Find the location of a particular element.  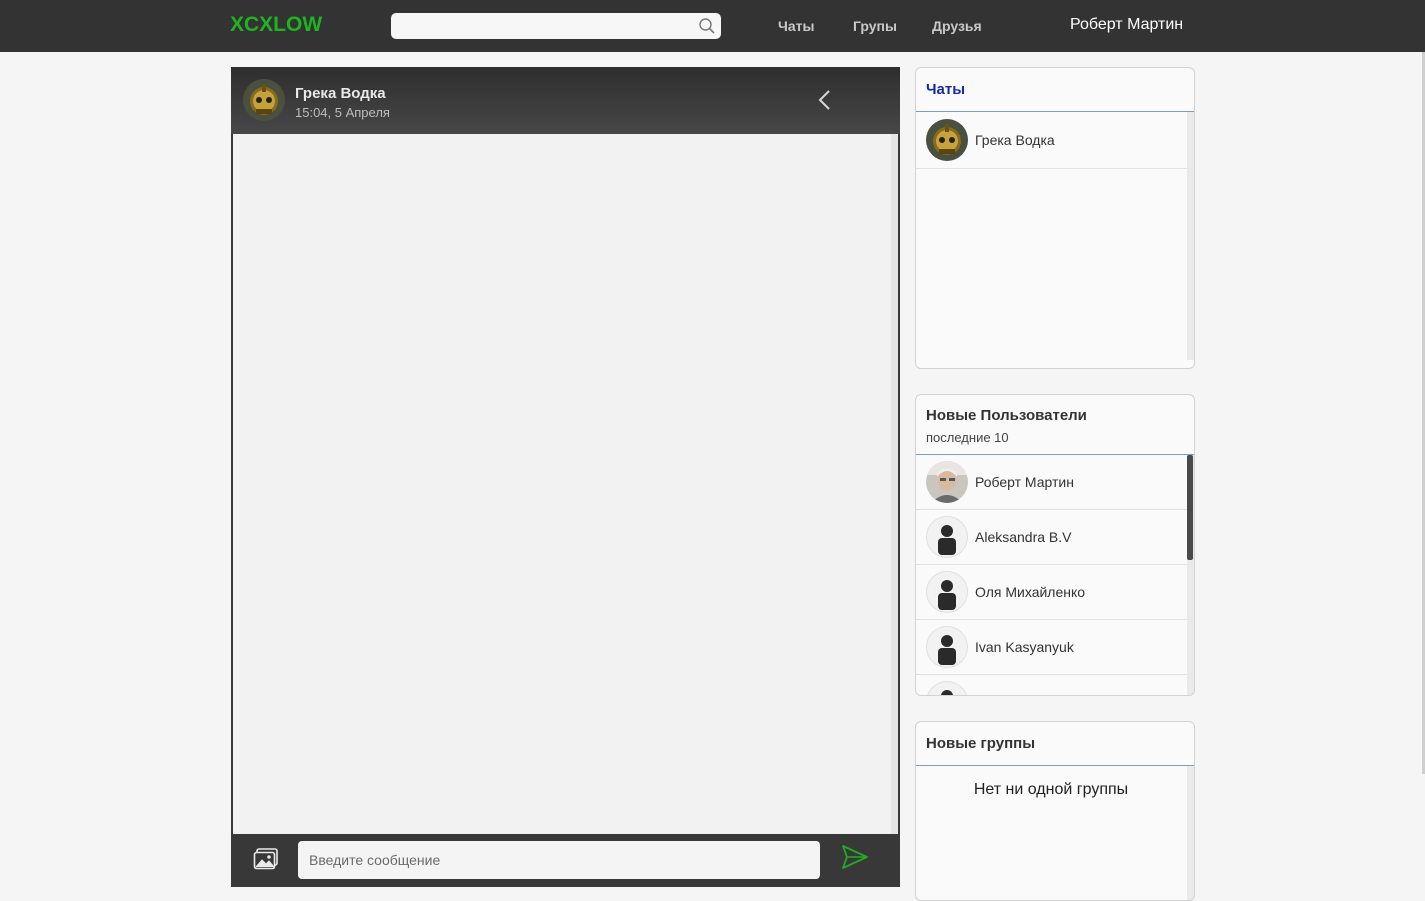

chats-card-title: Чаты is located at coordinates (946, 89).